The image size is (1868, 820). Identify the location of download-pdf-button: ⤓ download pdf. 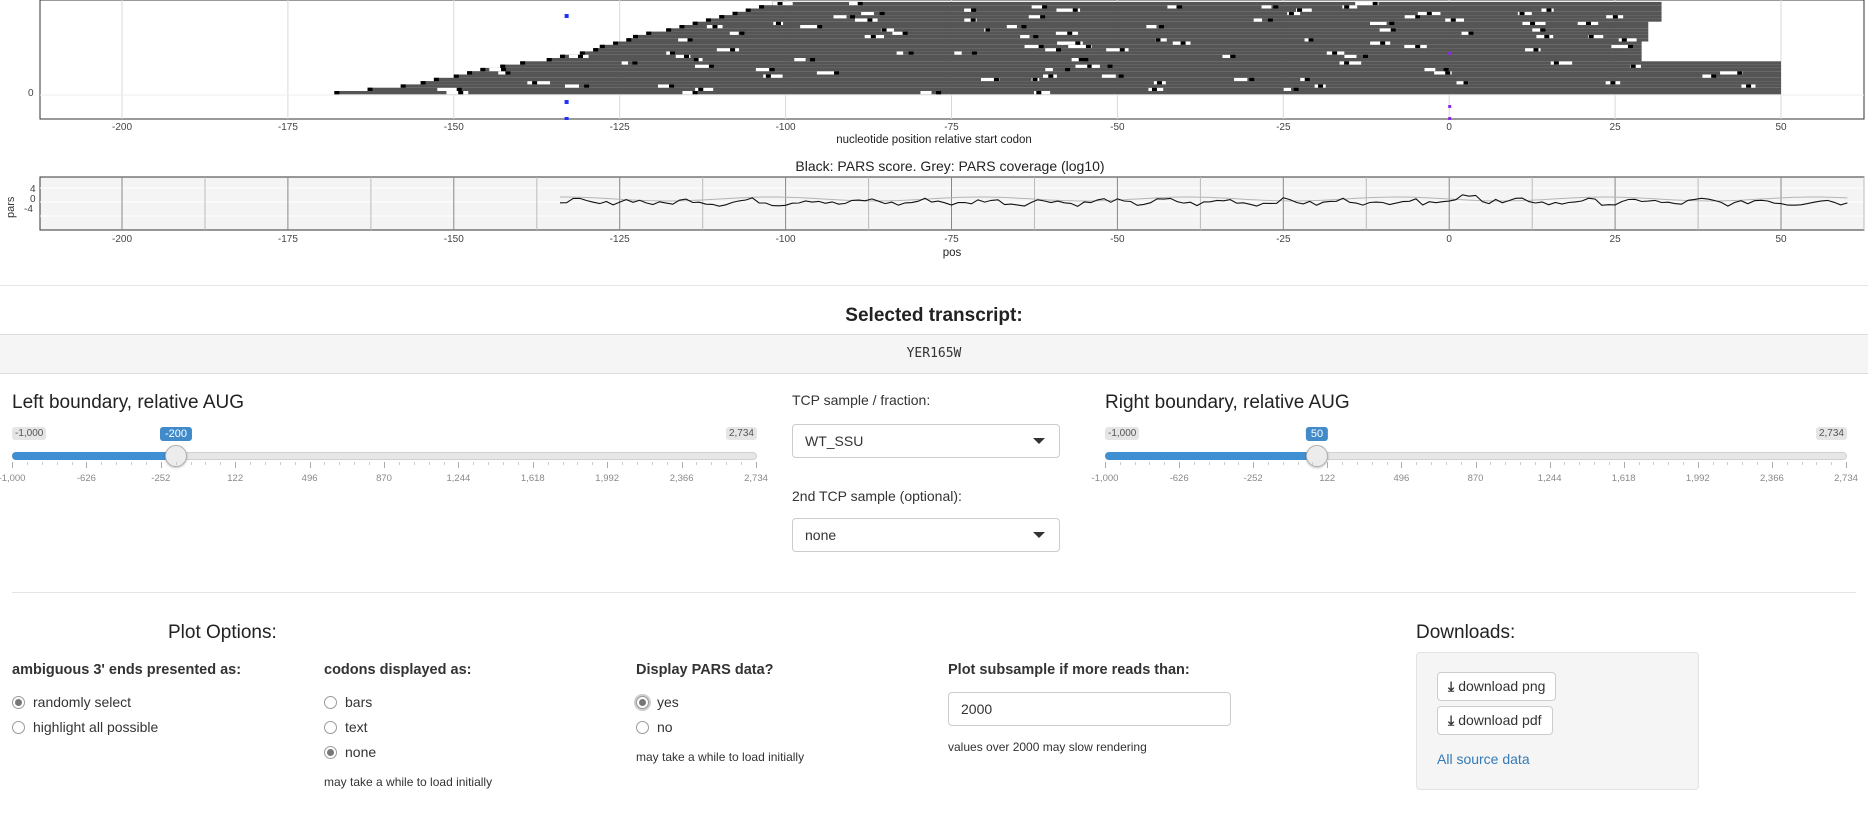
(1495, 720).